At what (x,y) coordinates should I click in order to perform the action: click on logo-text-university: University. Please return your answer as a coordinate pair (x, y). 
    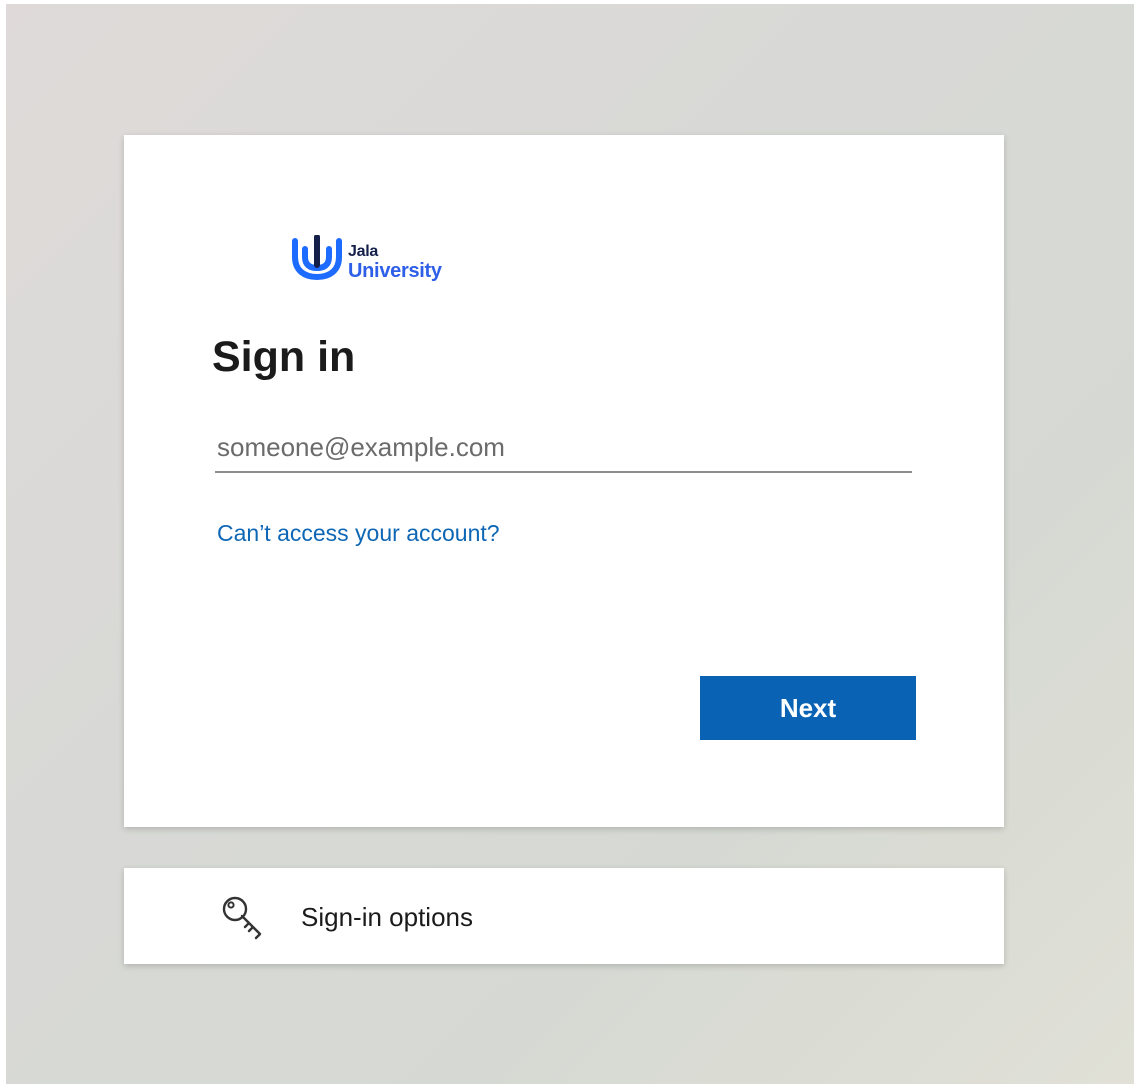
    Looking at the image, I should click on (395, 271).